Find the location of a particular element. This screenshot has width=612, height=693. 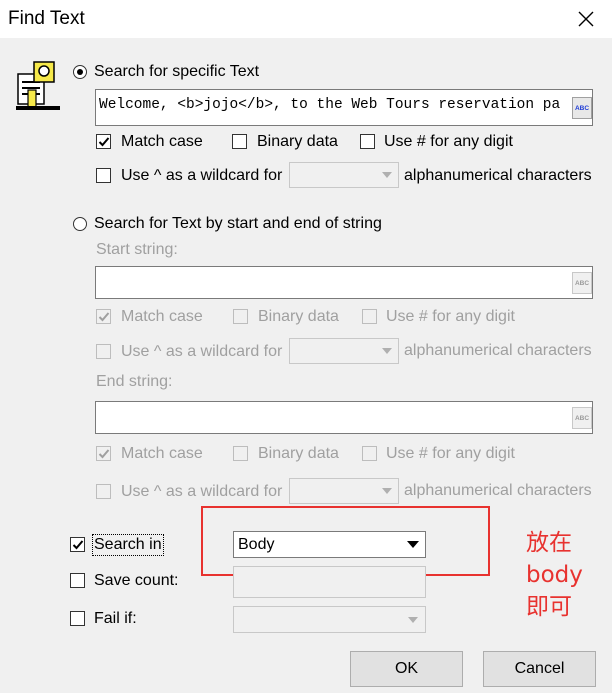

find-text-icon is located at coordinates (38, 88).